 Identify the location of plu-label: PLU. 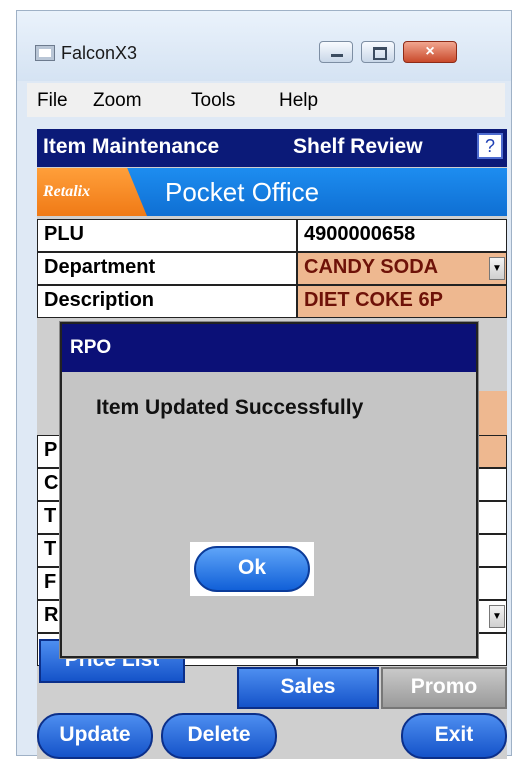
(167, 235).